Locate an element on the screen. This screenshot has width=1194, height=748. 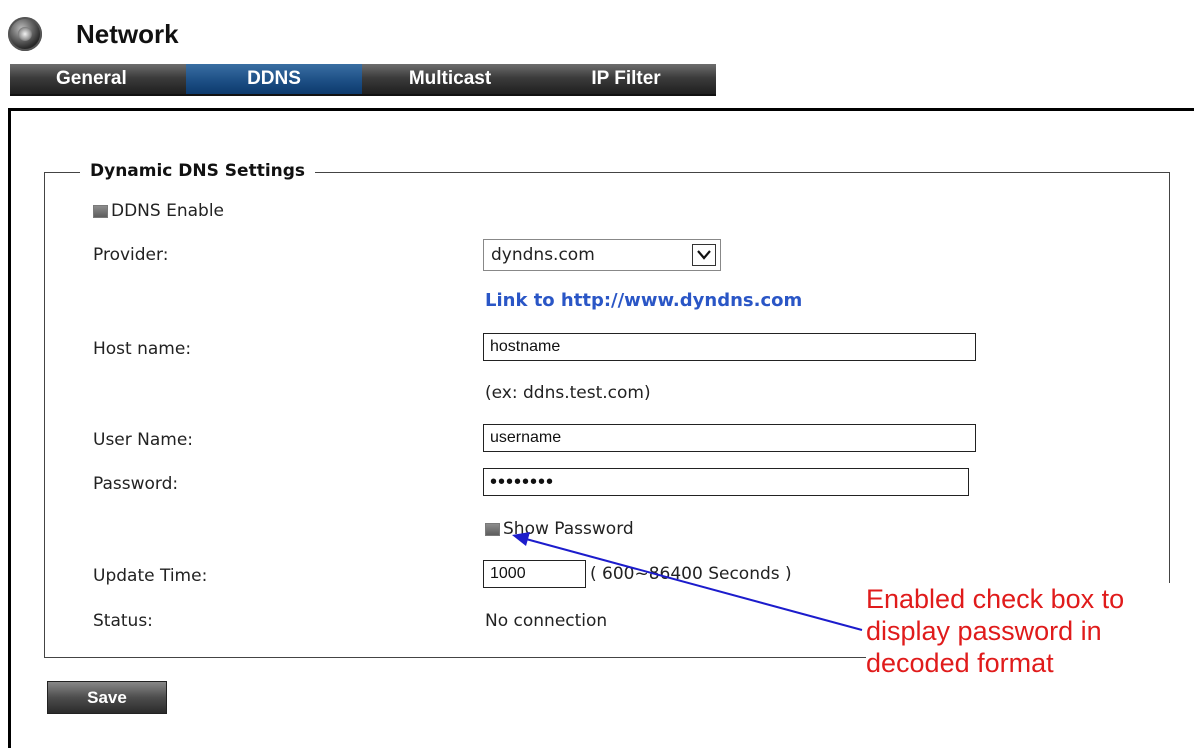
password-input is located at coordinates (726, 482).